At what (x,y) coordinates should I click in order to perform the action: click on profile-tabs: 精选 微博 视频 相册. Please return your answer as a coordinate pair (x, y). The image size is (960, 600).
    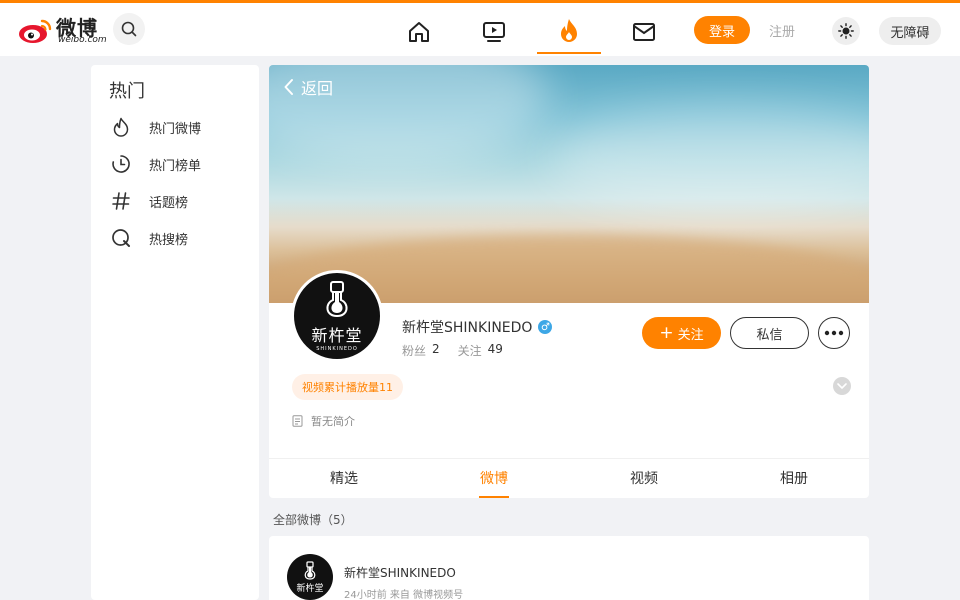
    Looking at the image, I should click on (569, 478).